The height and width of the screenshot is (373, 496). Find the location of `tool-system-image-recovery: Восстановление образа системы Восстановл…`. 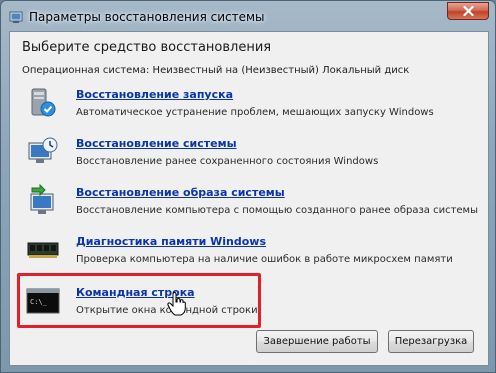

tool-system-image-recovery: Восстановление образа системы Восстановл… is located at coordinates (252, 206).